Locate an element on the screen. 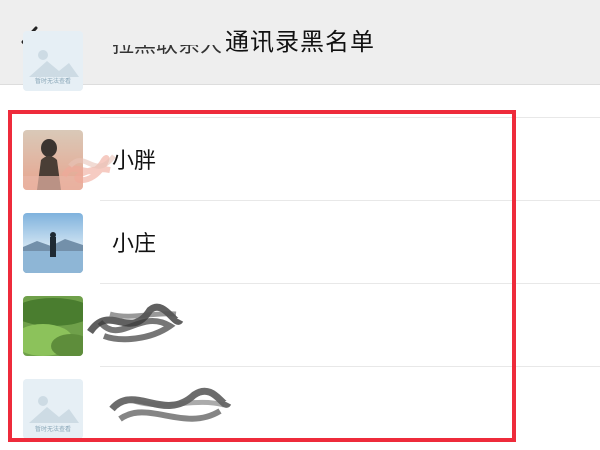  contact-name: 小庄 is located at coordinates (134, 244).